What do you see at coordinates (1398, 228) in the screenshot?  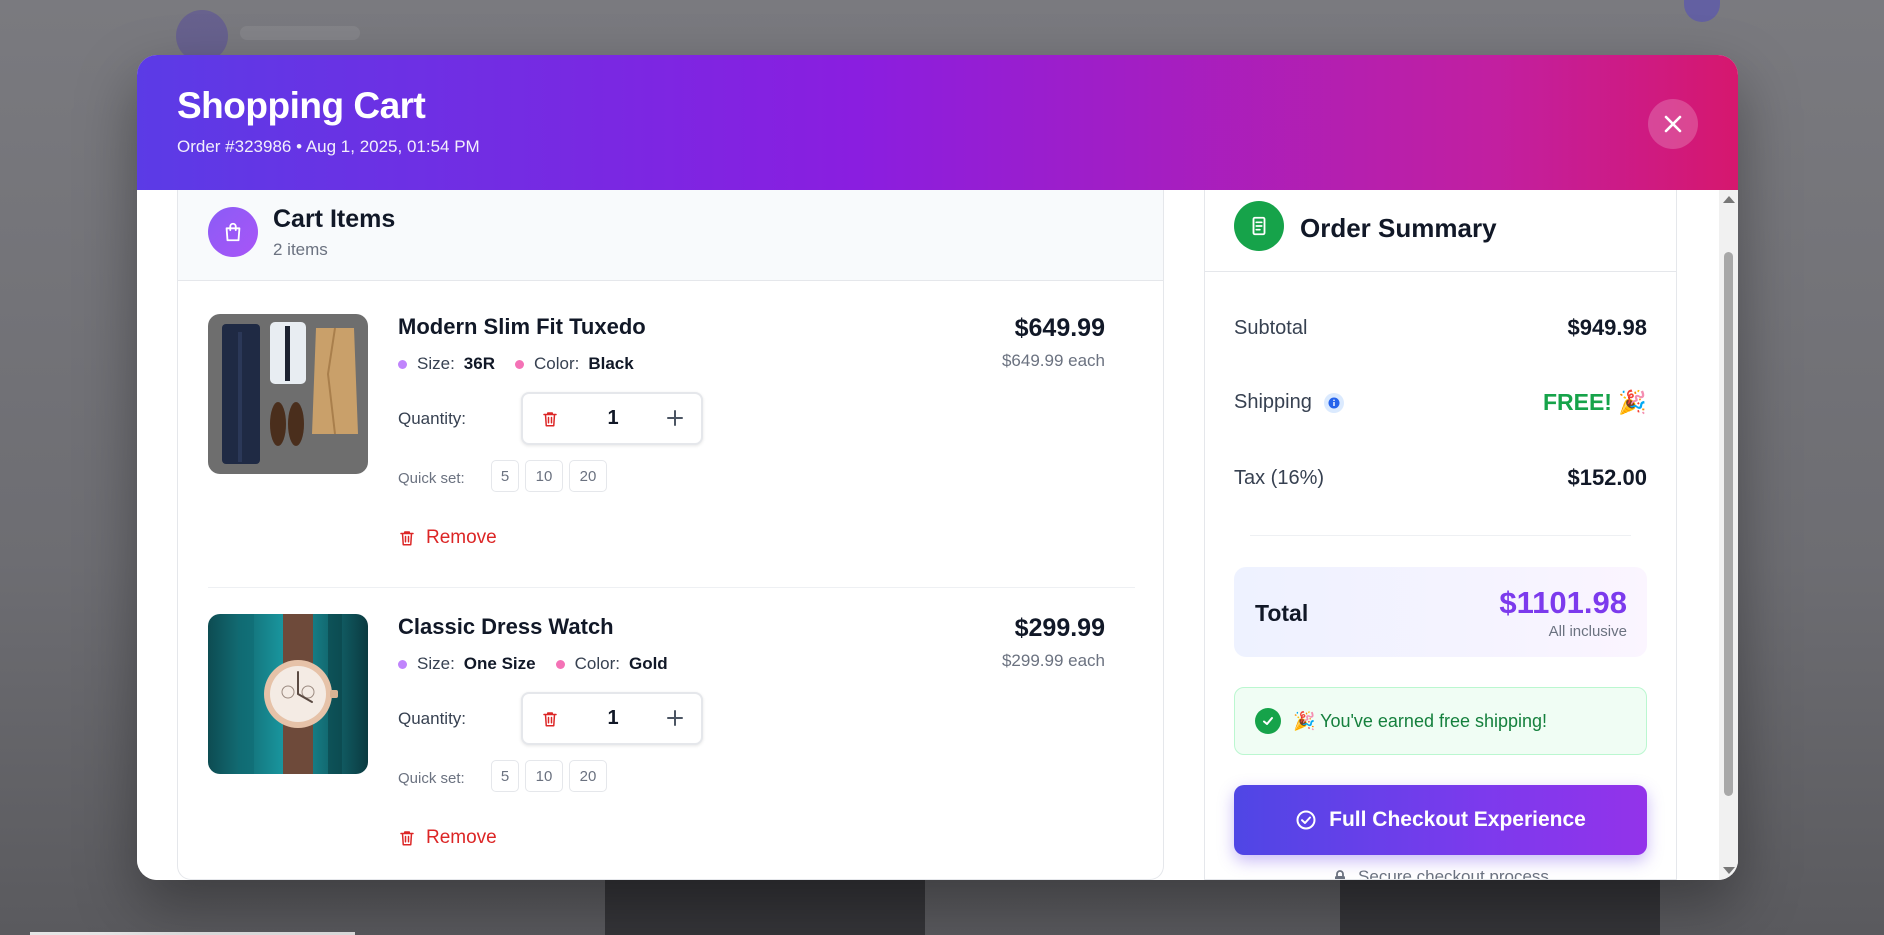 I see `order-summary-title: Order Summary` at bounding box center [1398, 228].